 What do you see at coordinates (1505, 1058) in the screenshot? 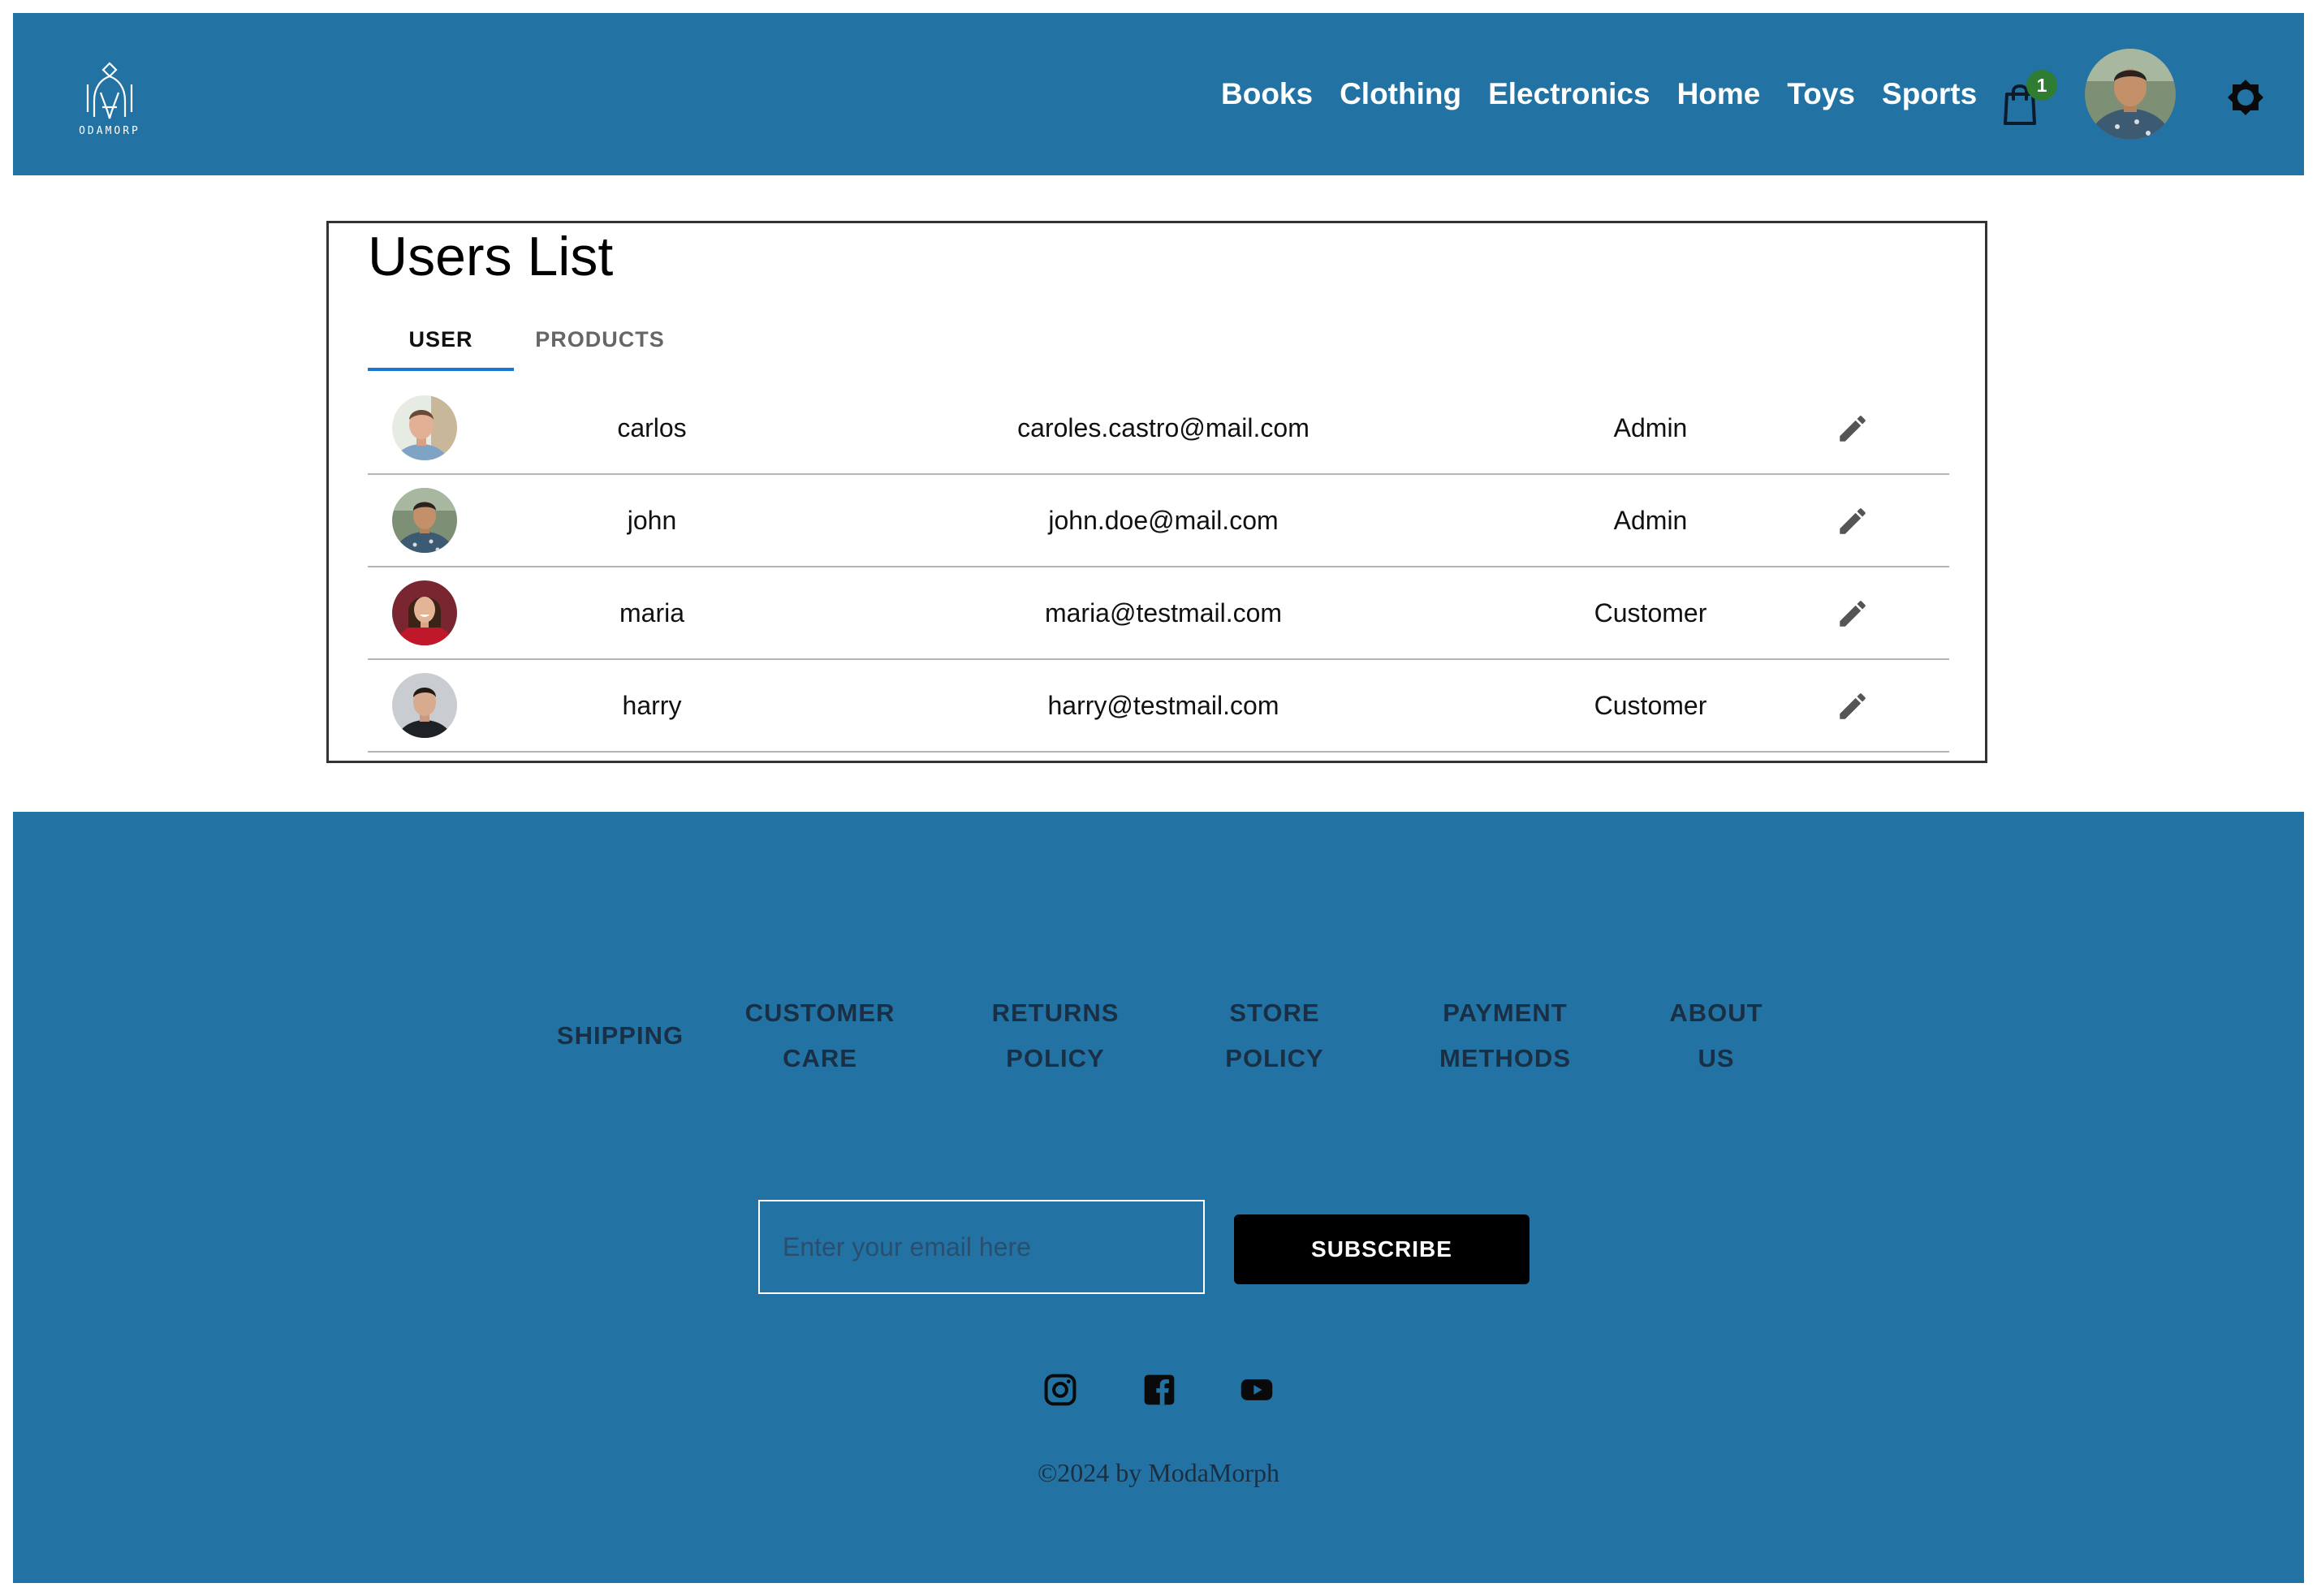
I see `footer-link-label: METHODS` at bounding box center [1505, 1058].